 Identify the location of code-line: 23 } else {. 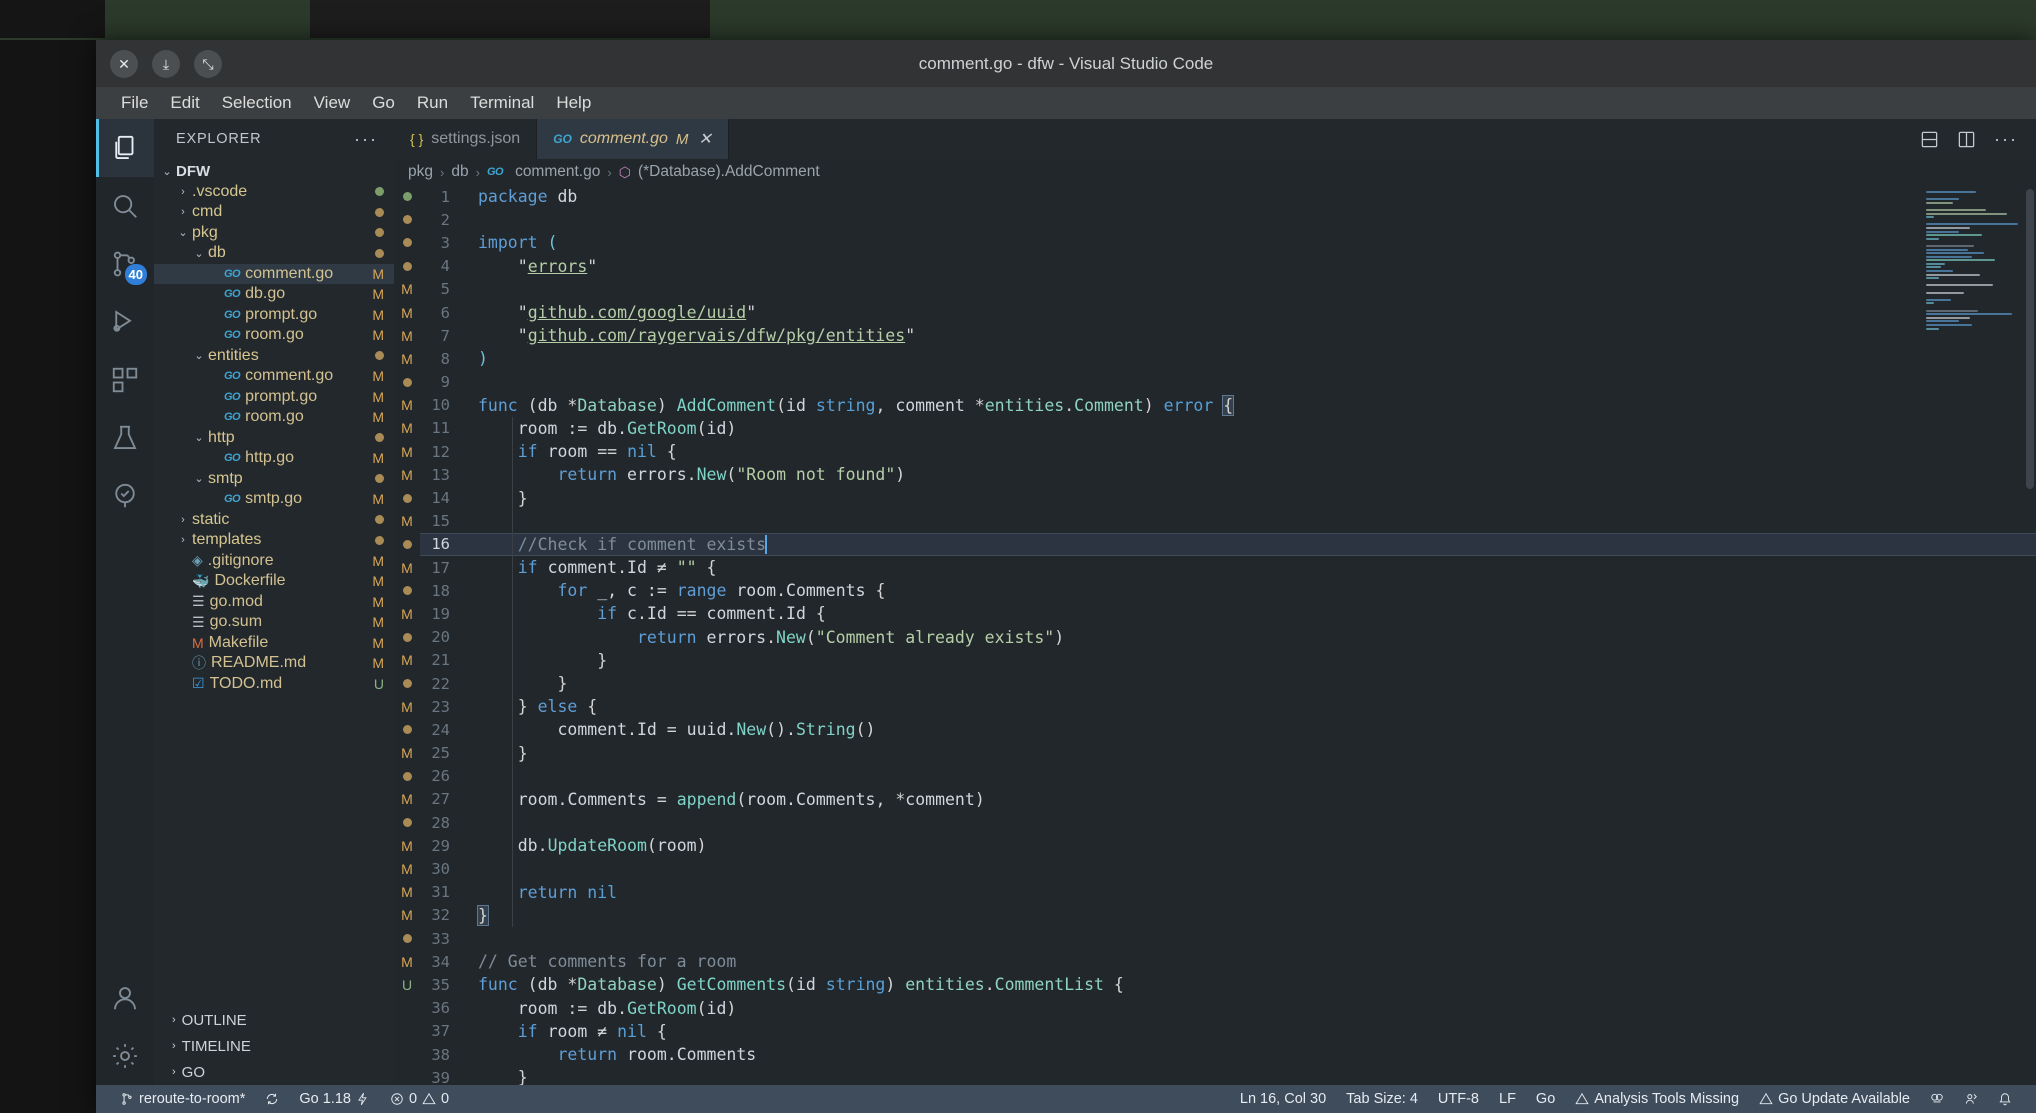
(1228, 706).